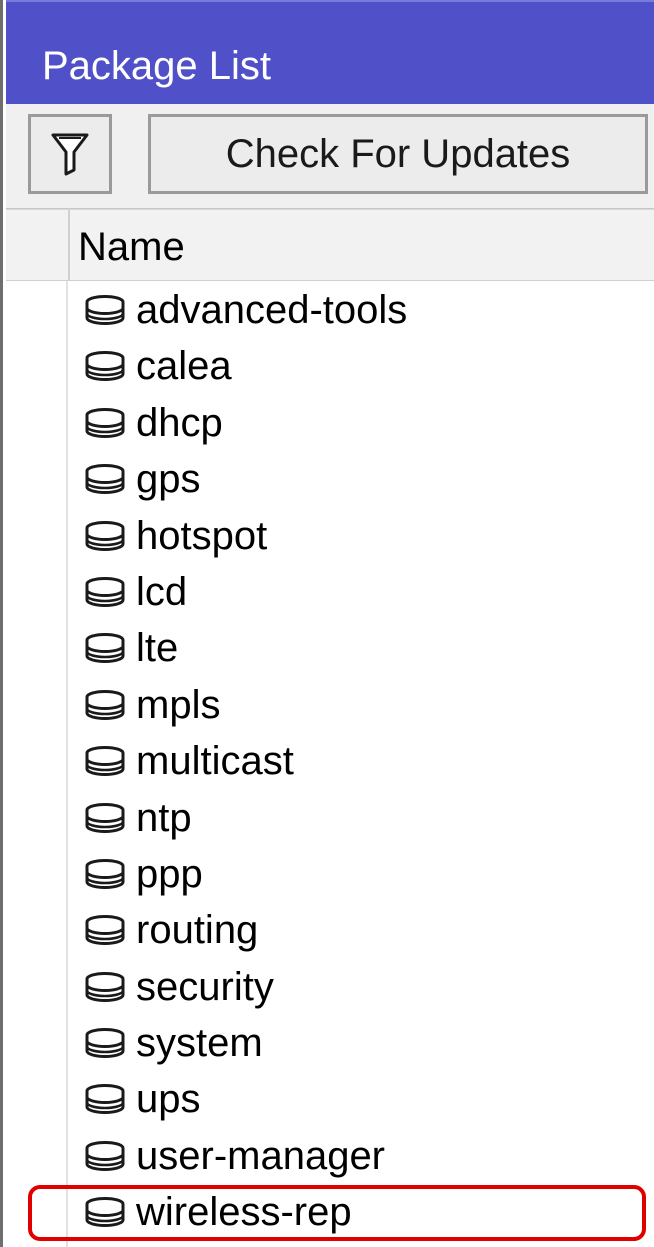 This screenshot has height=1247, width=654. I want to click on package-name: wireless-rep, so click(244, 1212).